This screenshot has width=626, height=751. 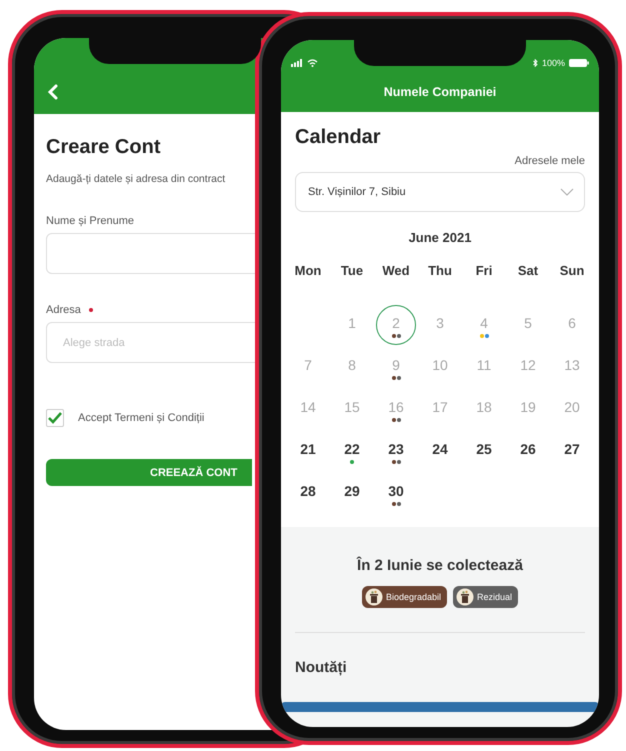 What do you see at coordinates (440, 407) in the screenshot?
I see `day-number: 17` at bounding box center [440, 407].